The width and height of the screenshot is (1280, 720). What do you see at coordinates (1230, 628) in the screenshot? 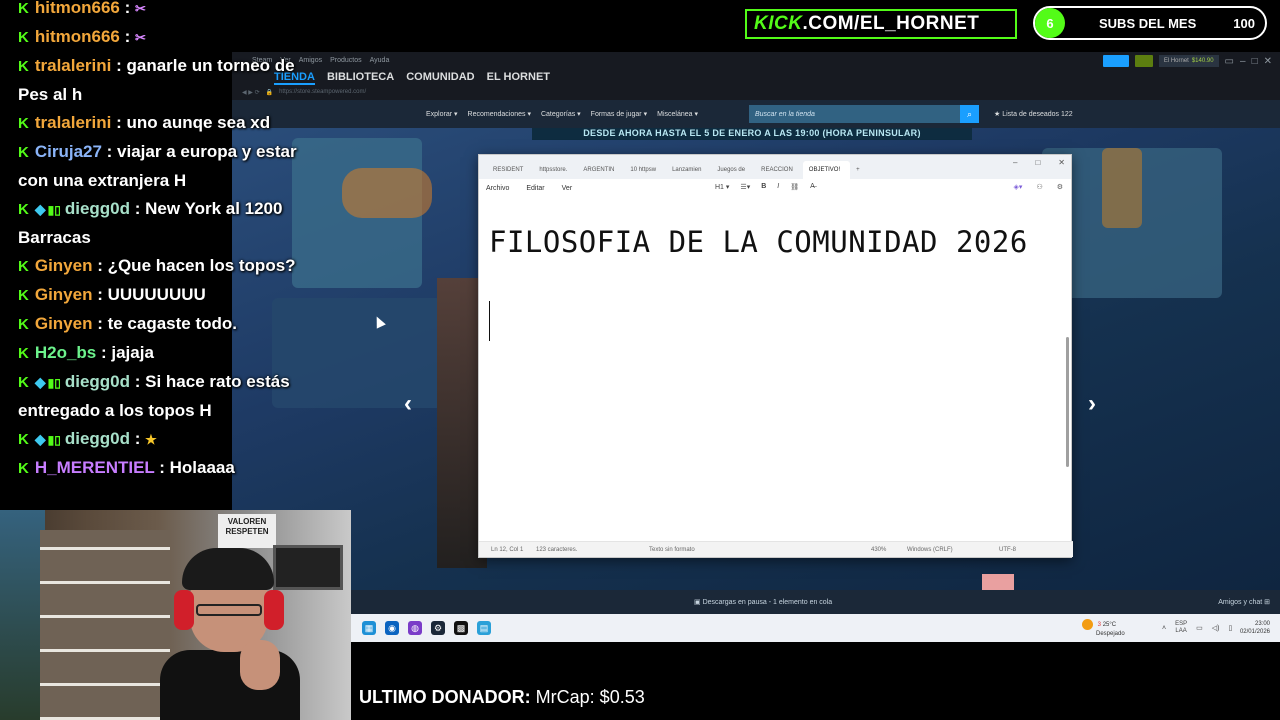
I see `battery-icon: ▯` at bounding box center [1230, 628].